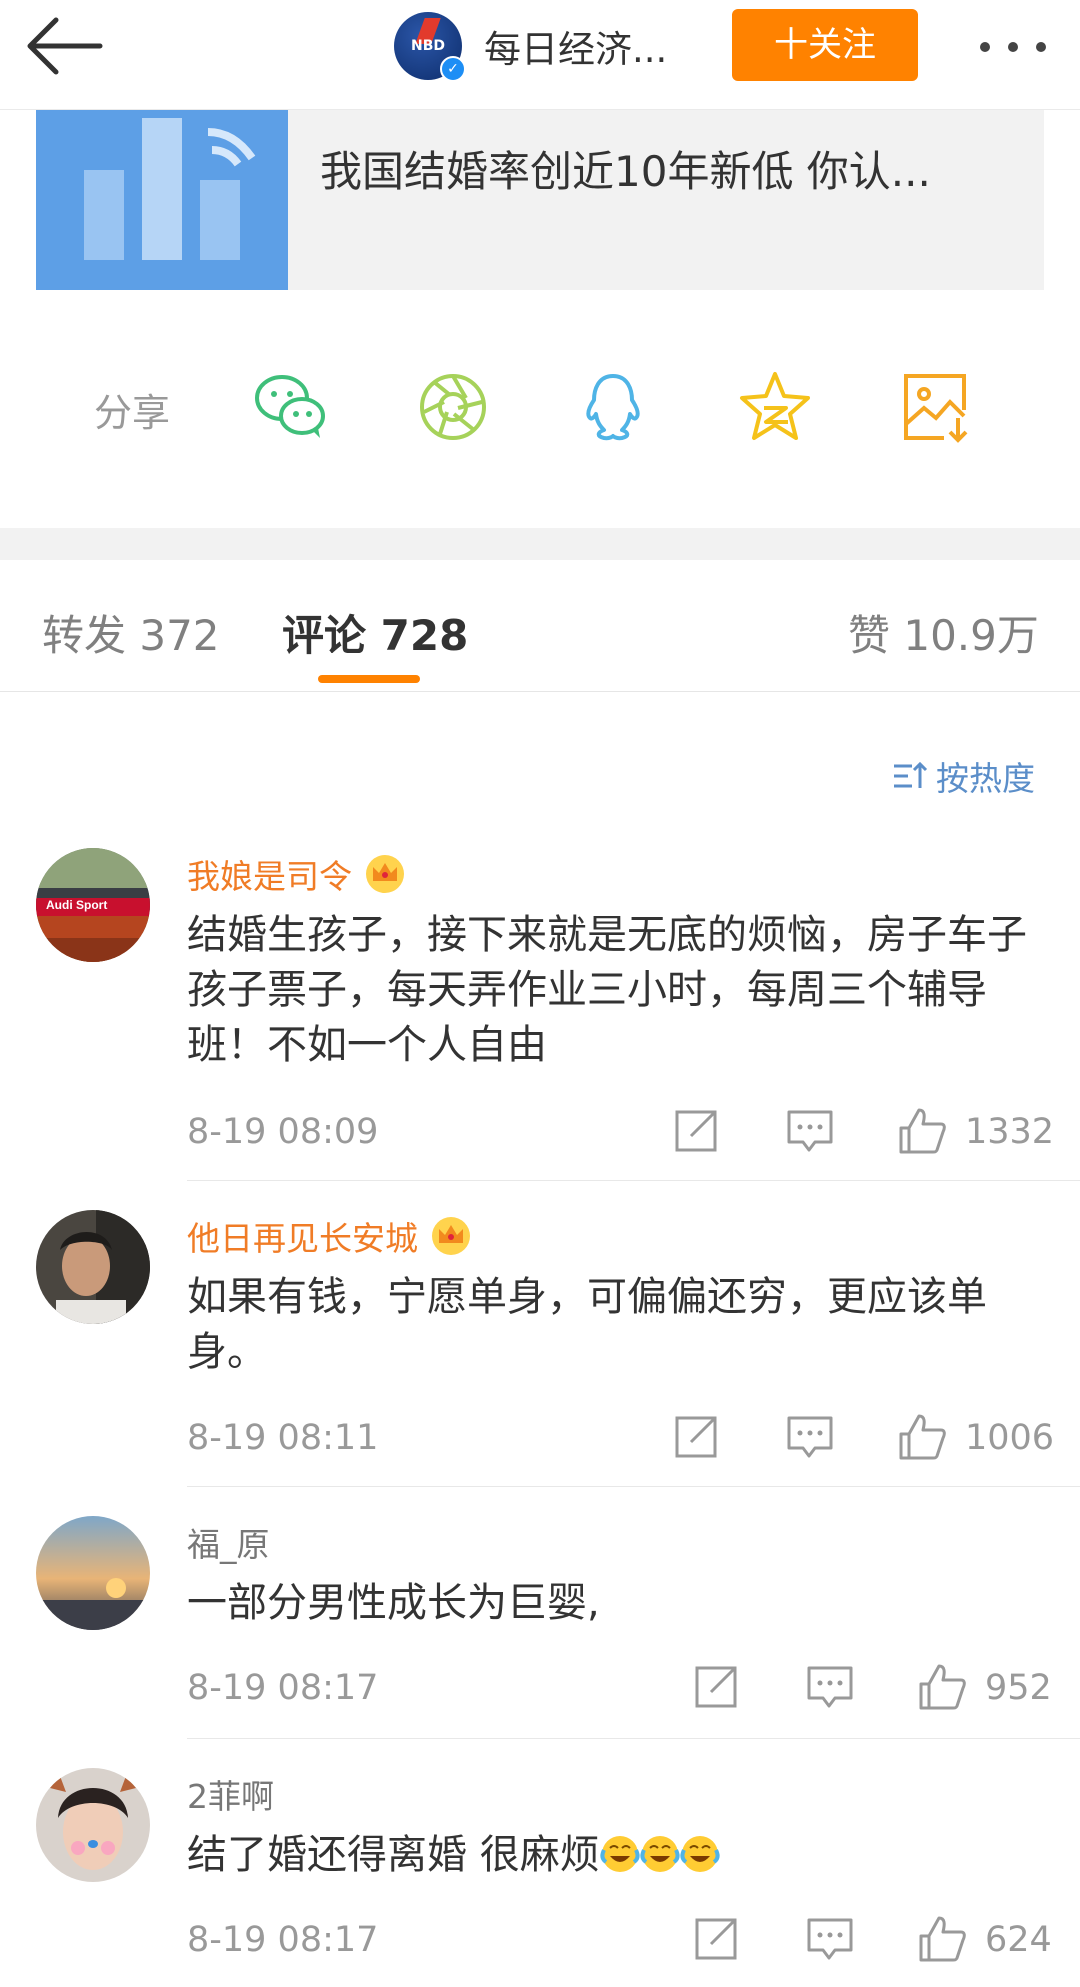 The height and width of the screenshot is (1987, 1080). What do you see at coordinates (943, 632) in the screenshot?
I see `tab-likes: 赞 10.9万` at bounding box center [943, 632].